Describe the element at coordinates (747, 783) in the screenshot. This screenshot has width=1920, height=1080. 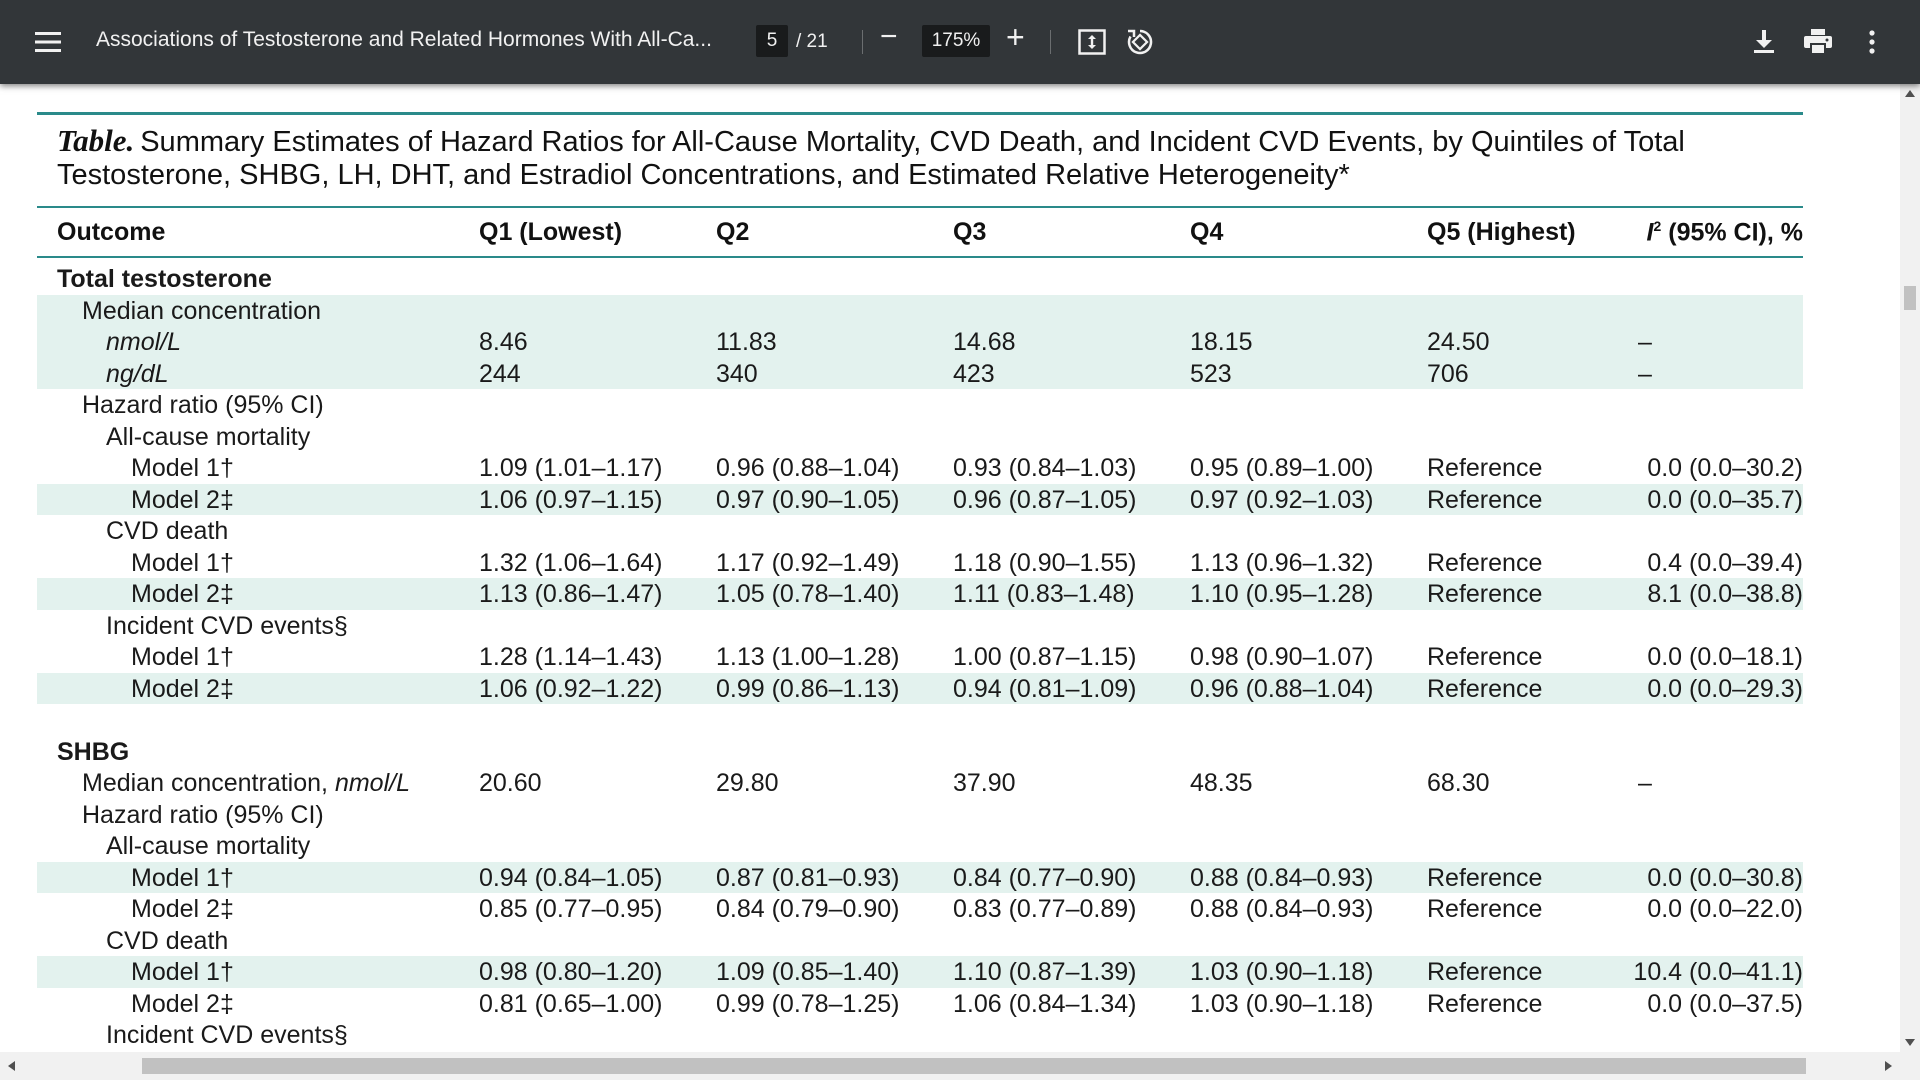
I see `cell-q2: 29.80` at that location.